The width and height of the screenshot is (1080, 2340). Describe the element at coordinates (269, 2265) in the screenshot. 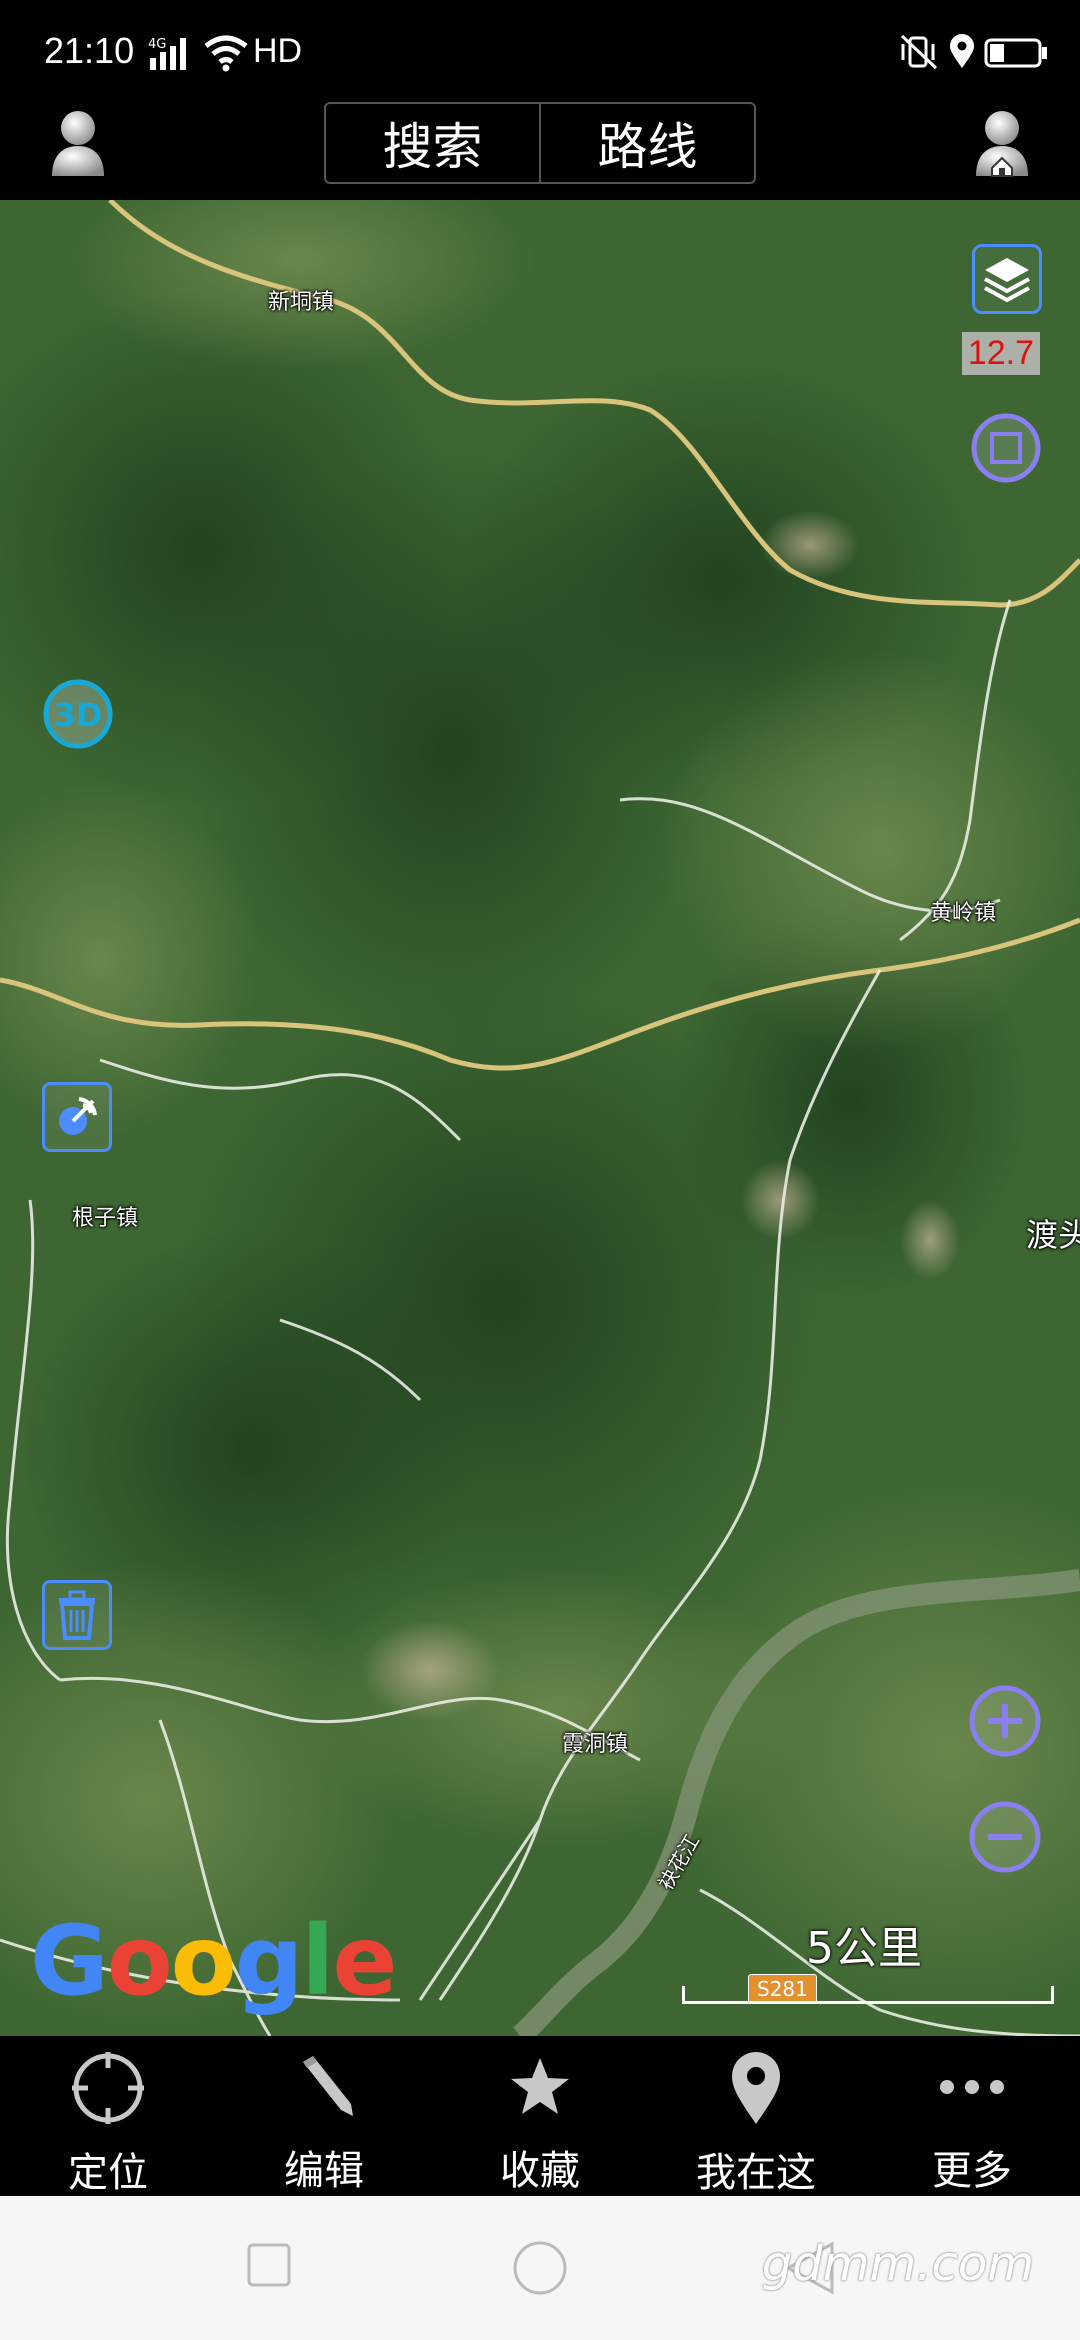

I see `recents-icon` at that location.